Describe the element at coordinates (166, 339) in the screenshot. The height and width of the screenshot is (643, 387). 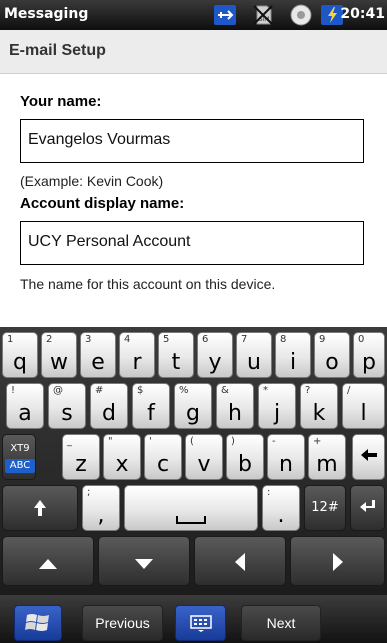
I see `key-t-alt: 5` at that location.